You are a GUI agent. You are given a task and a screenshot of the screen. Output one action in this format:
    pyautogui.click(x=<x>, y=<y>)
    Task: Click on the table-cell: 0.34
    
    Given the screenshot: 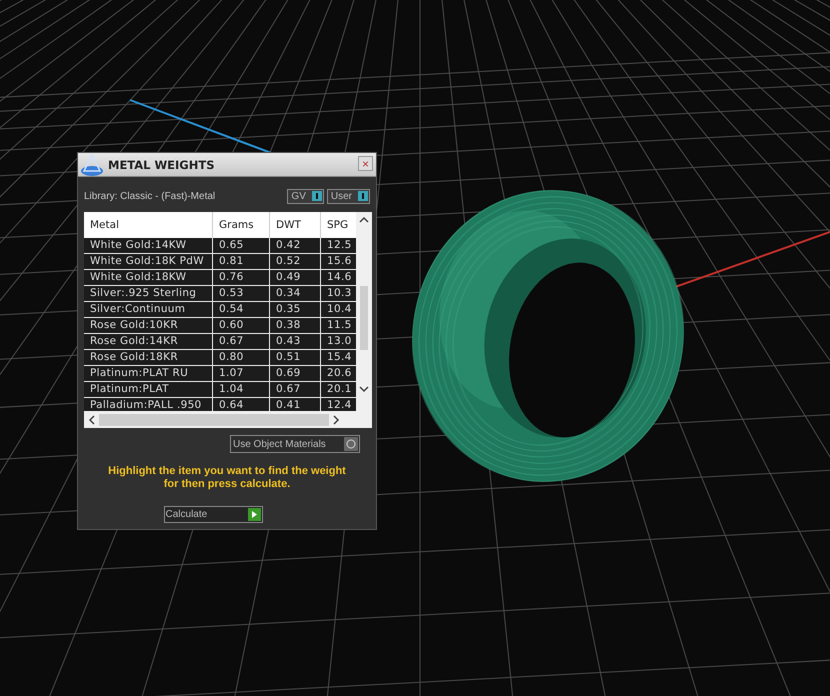 What is the action you would take?
    pyautogui.click(x=295, y=293)
    